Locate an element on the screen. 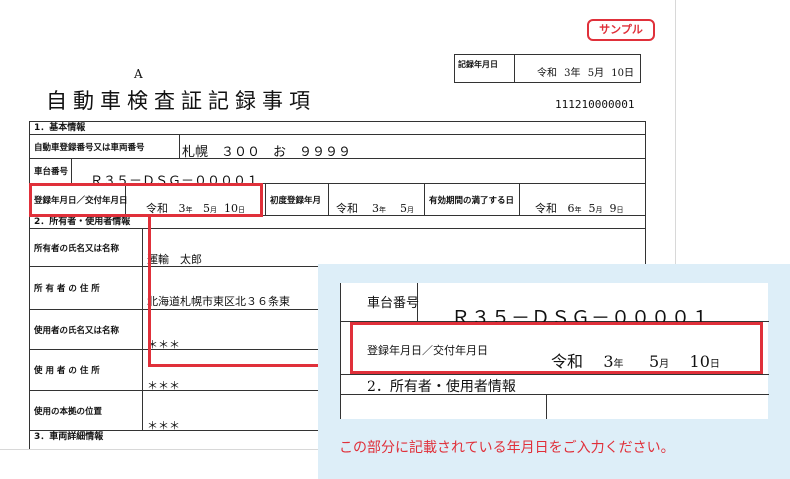 This screenshot has height=479, width=790. date-highlight-box is located at coordinates (146, 200).